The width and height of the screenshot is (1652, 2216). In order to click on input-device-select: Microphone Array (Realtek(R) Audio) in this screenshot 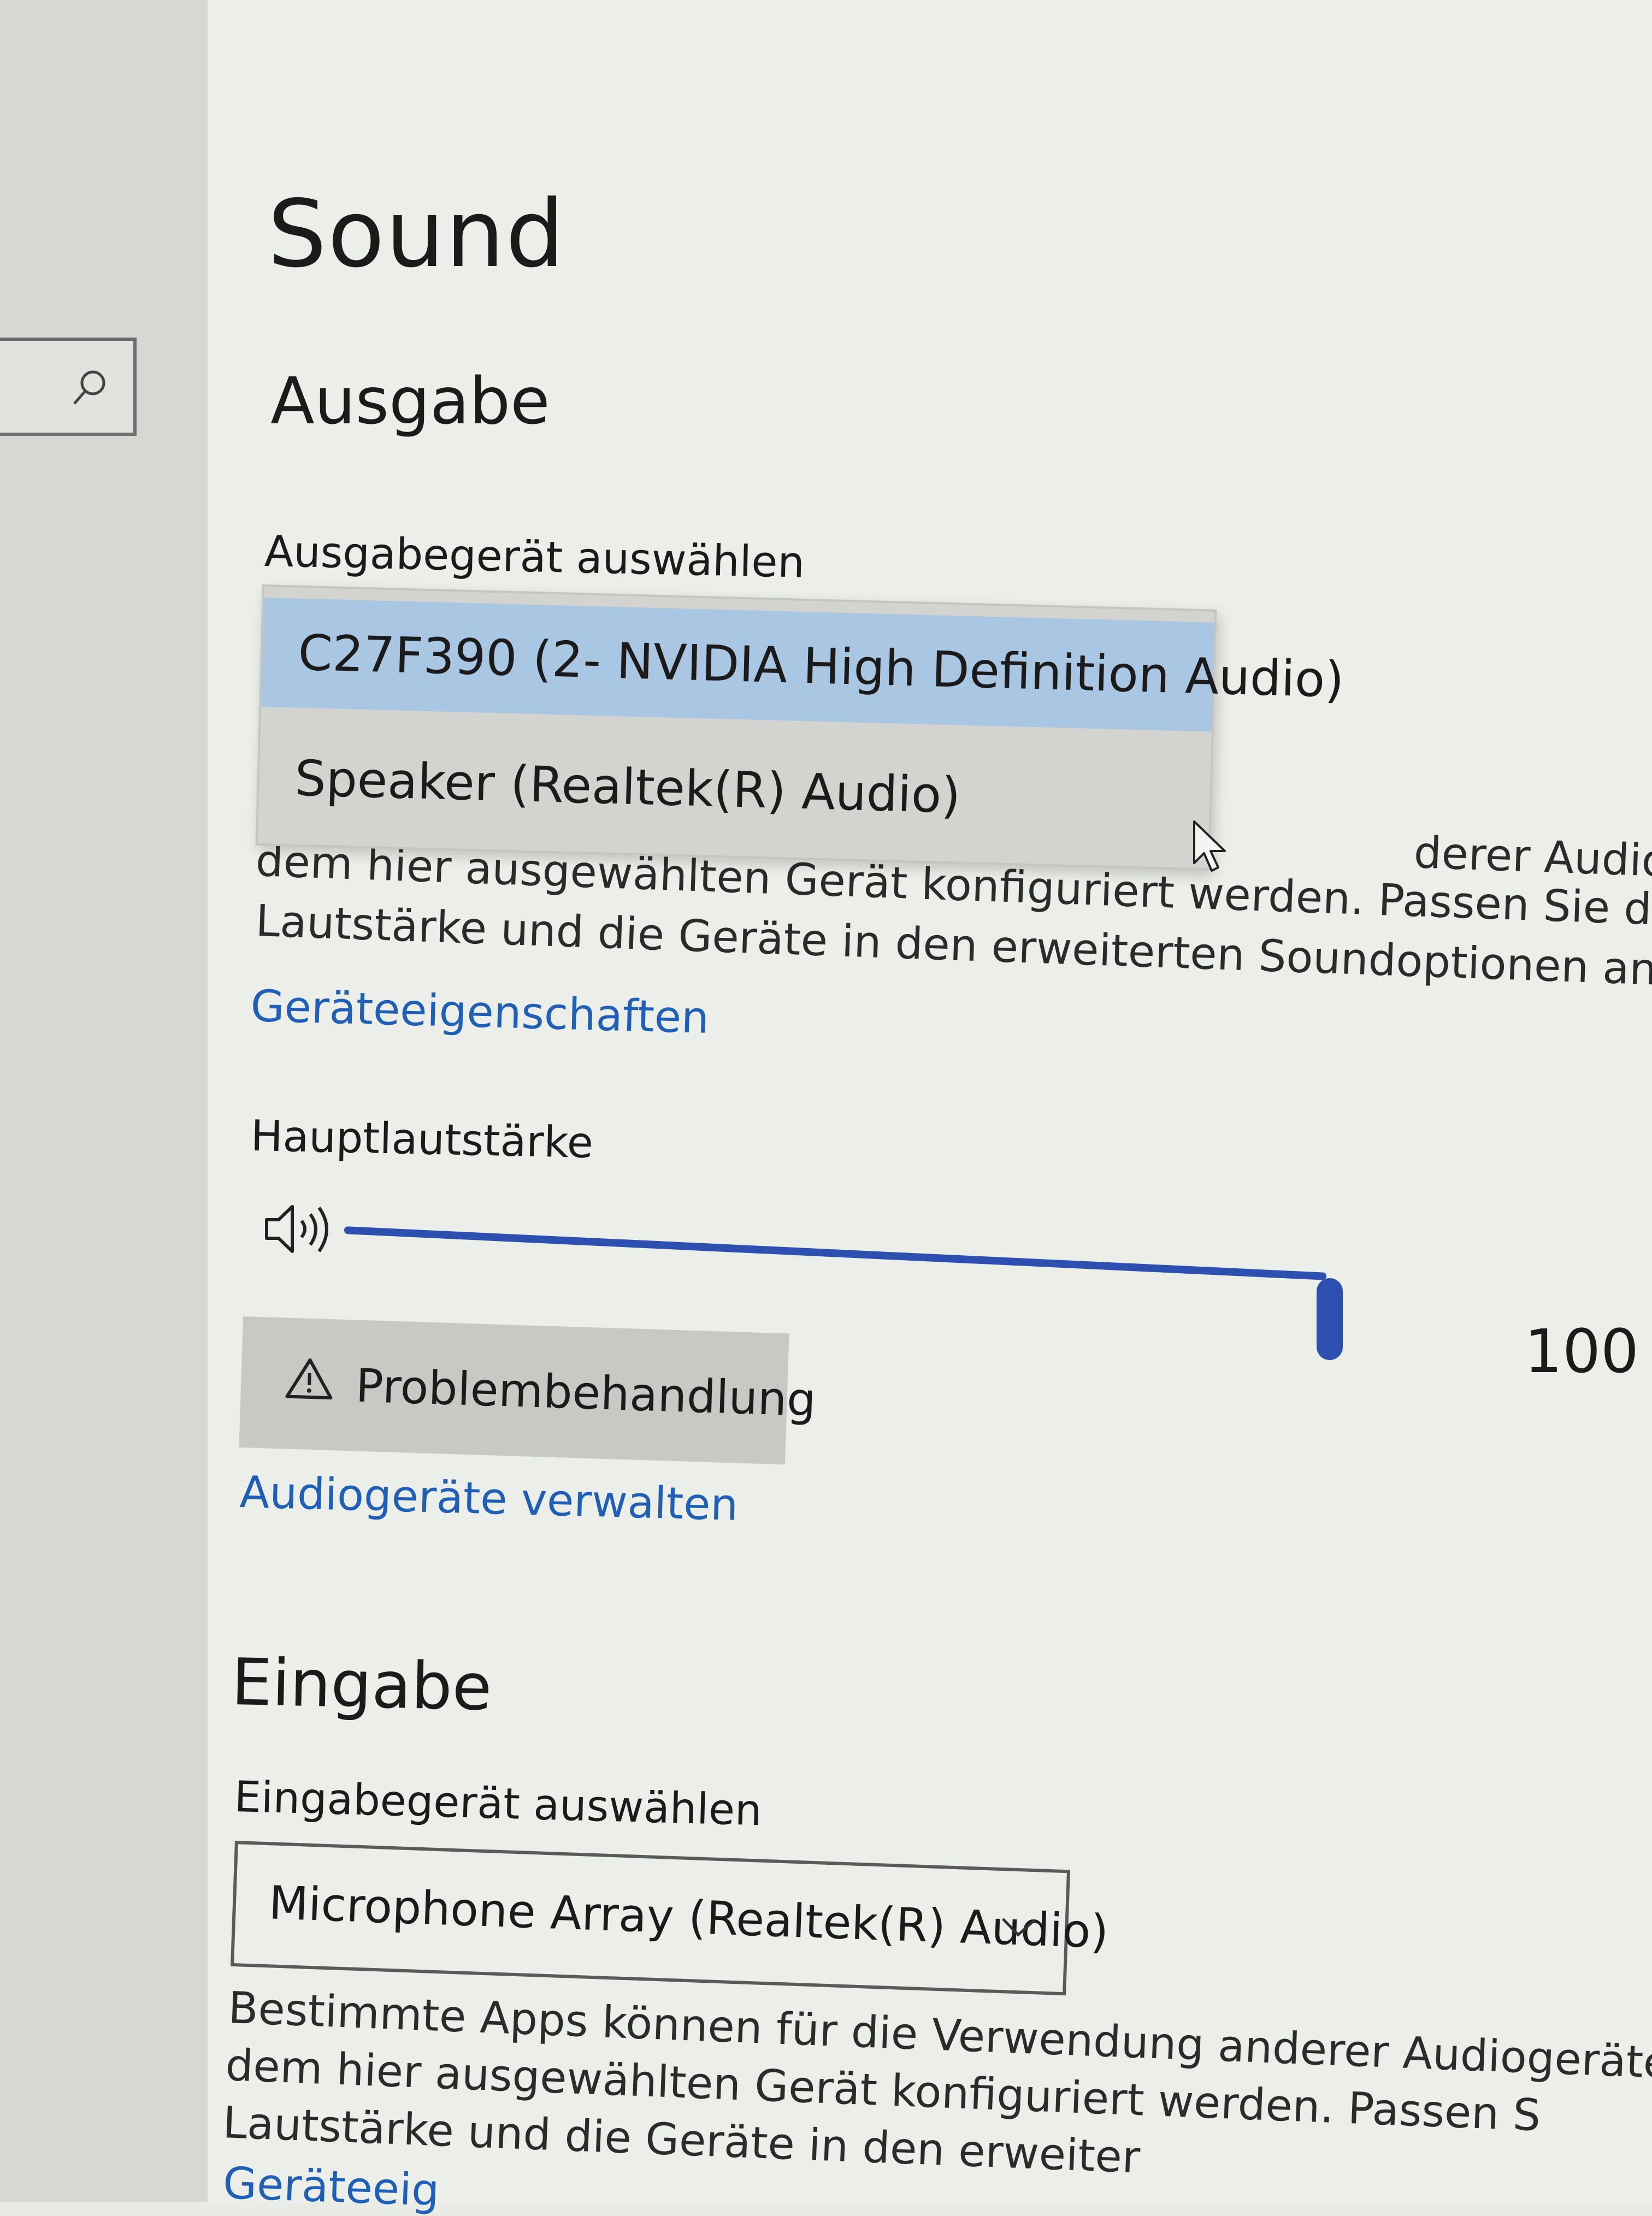, I will do `click(670, 1918)`.